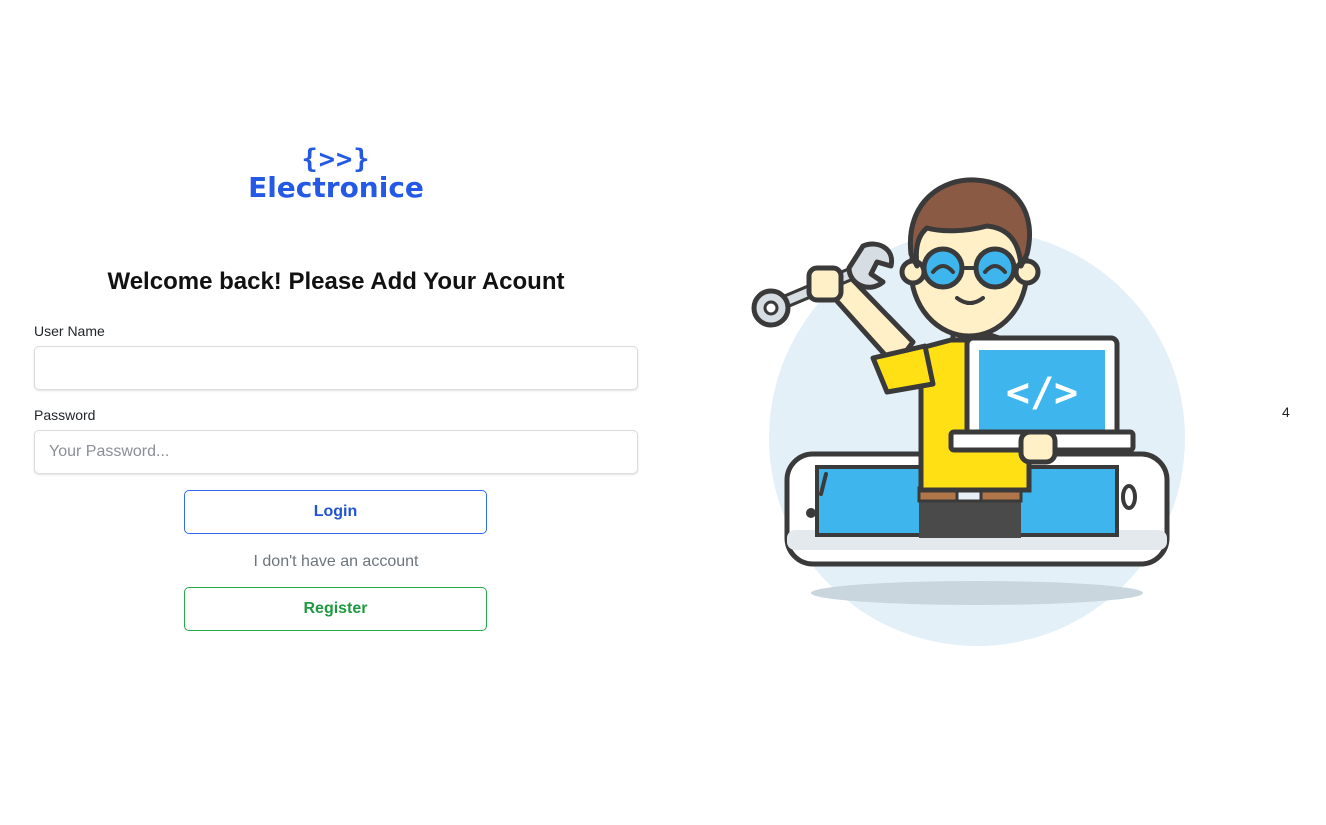 The height and width of the screenshot is (825, 1326). I want to click on brand-code-icon: {>>}, so click(336, 159).